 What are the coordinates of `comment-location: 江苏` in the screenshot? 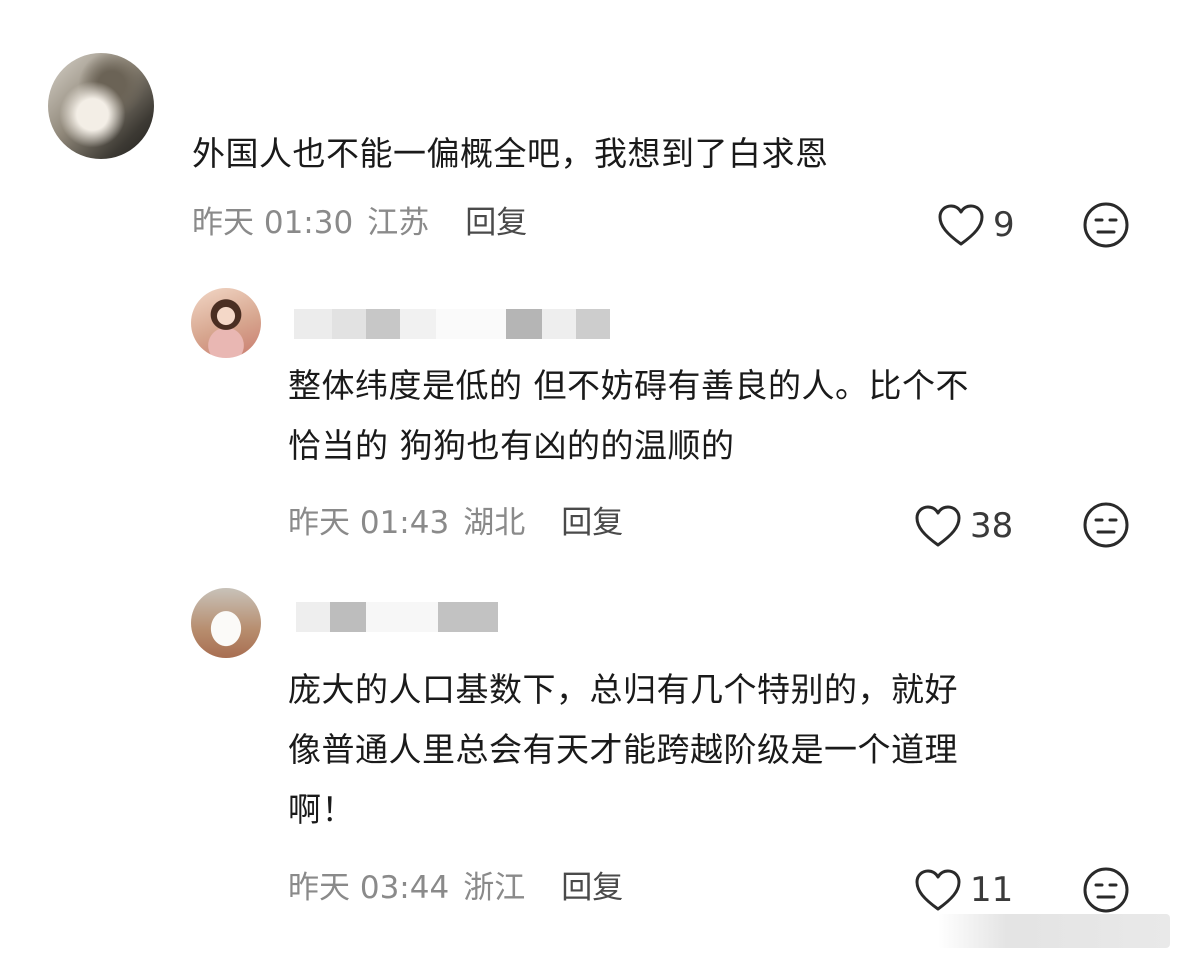 It's located at (398, 223).